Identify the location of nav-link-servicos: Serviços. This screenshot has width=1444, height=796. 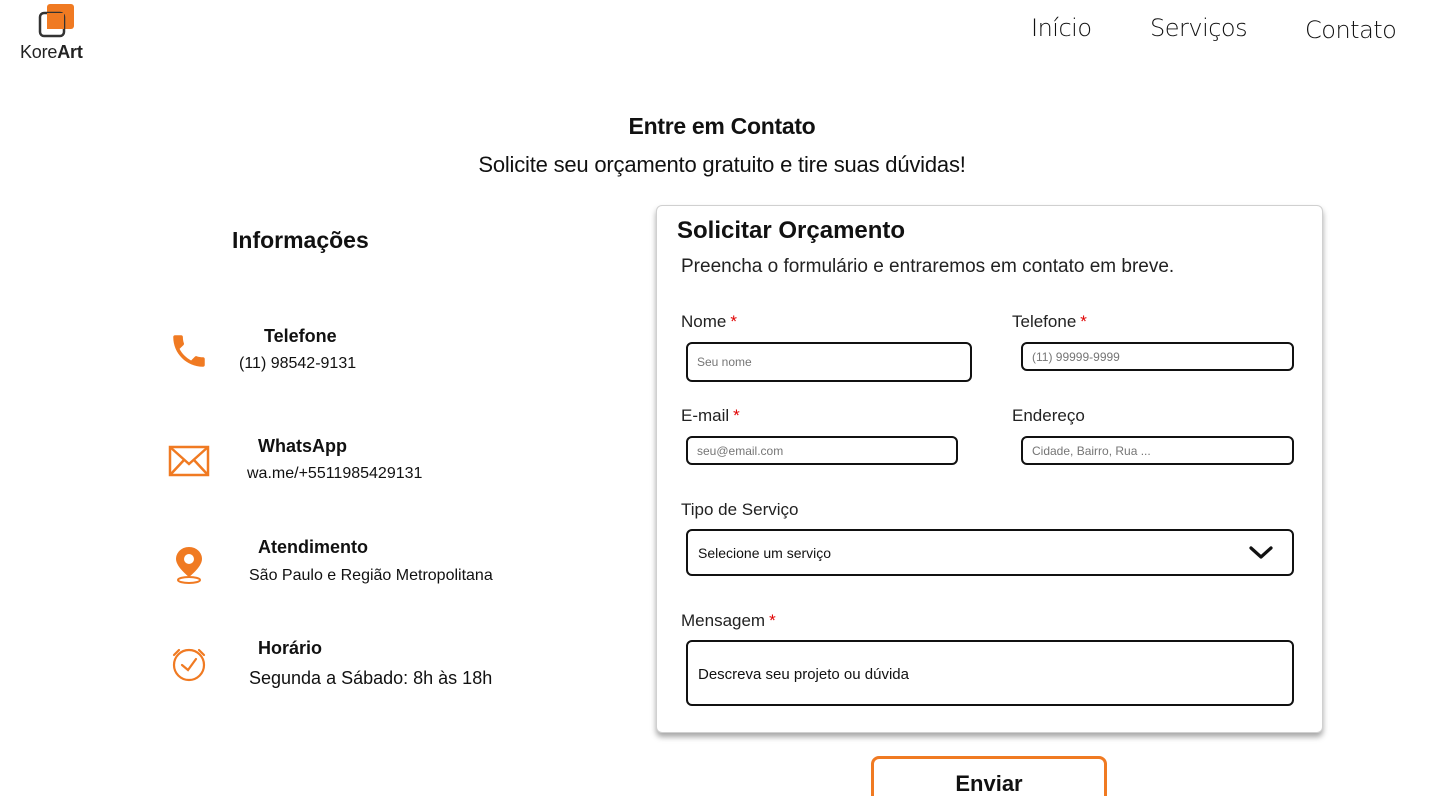
(1199, 28).